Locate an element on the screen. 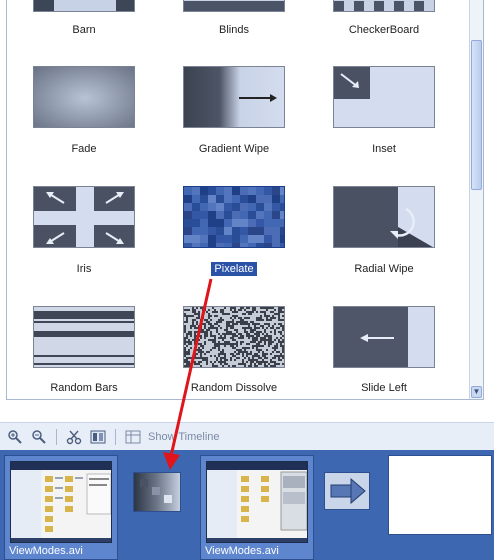 This screenshot has width=494, height=560. transition-pixelate-tile is located at coordinates (234, 217).